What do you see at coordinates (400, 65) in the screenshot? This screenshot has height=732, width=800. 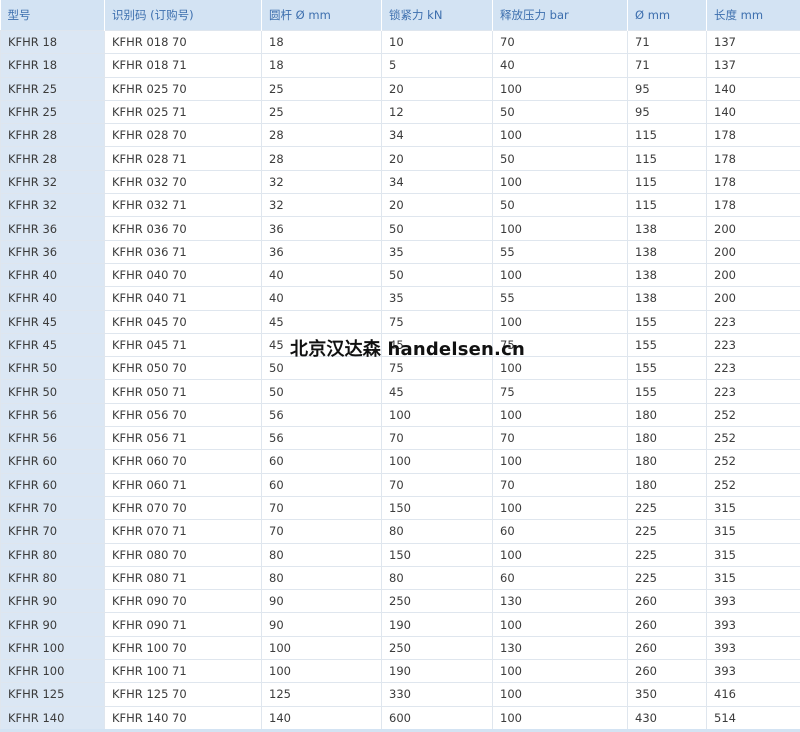 I see `table-row: KFHR 18KFHR 018 711854071137` at bounding box center [400, 65].